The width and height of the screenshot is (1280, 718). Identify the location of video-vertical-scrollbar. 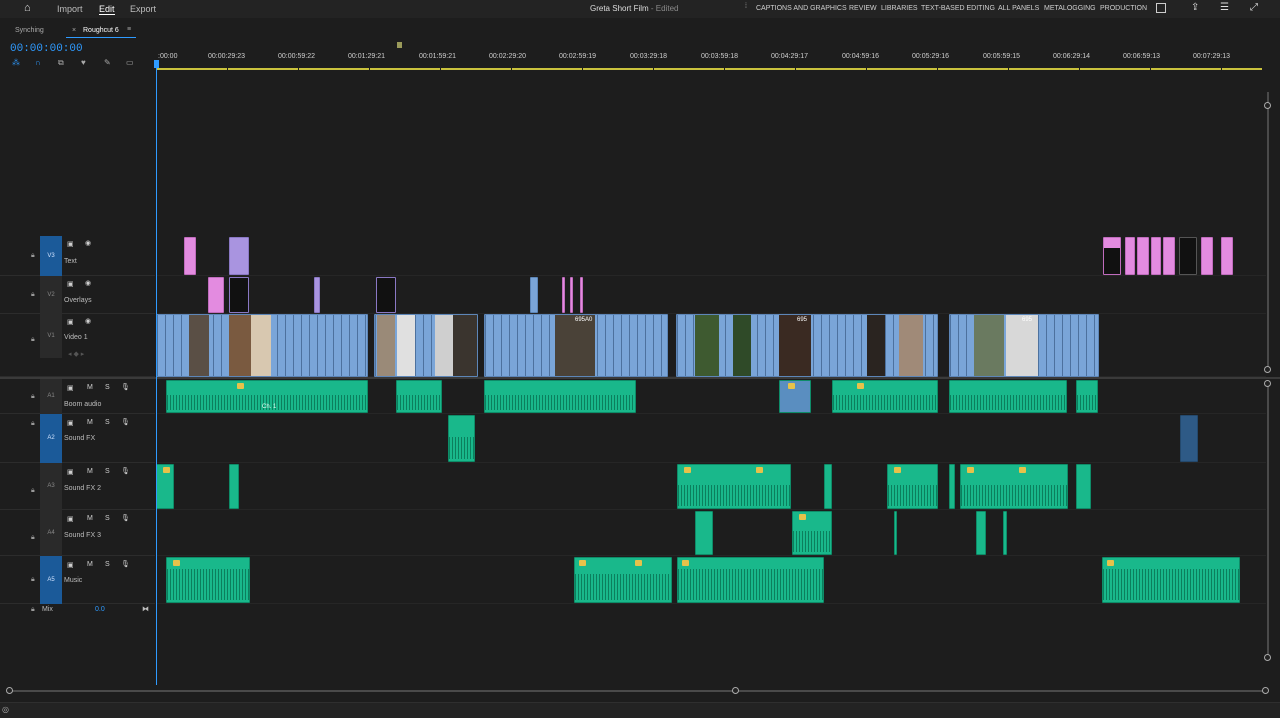
(1268, 232).